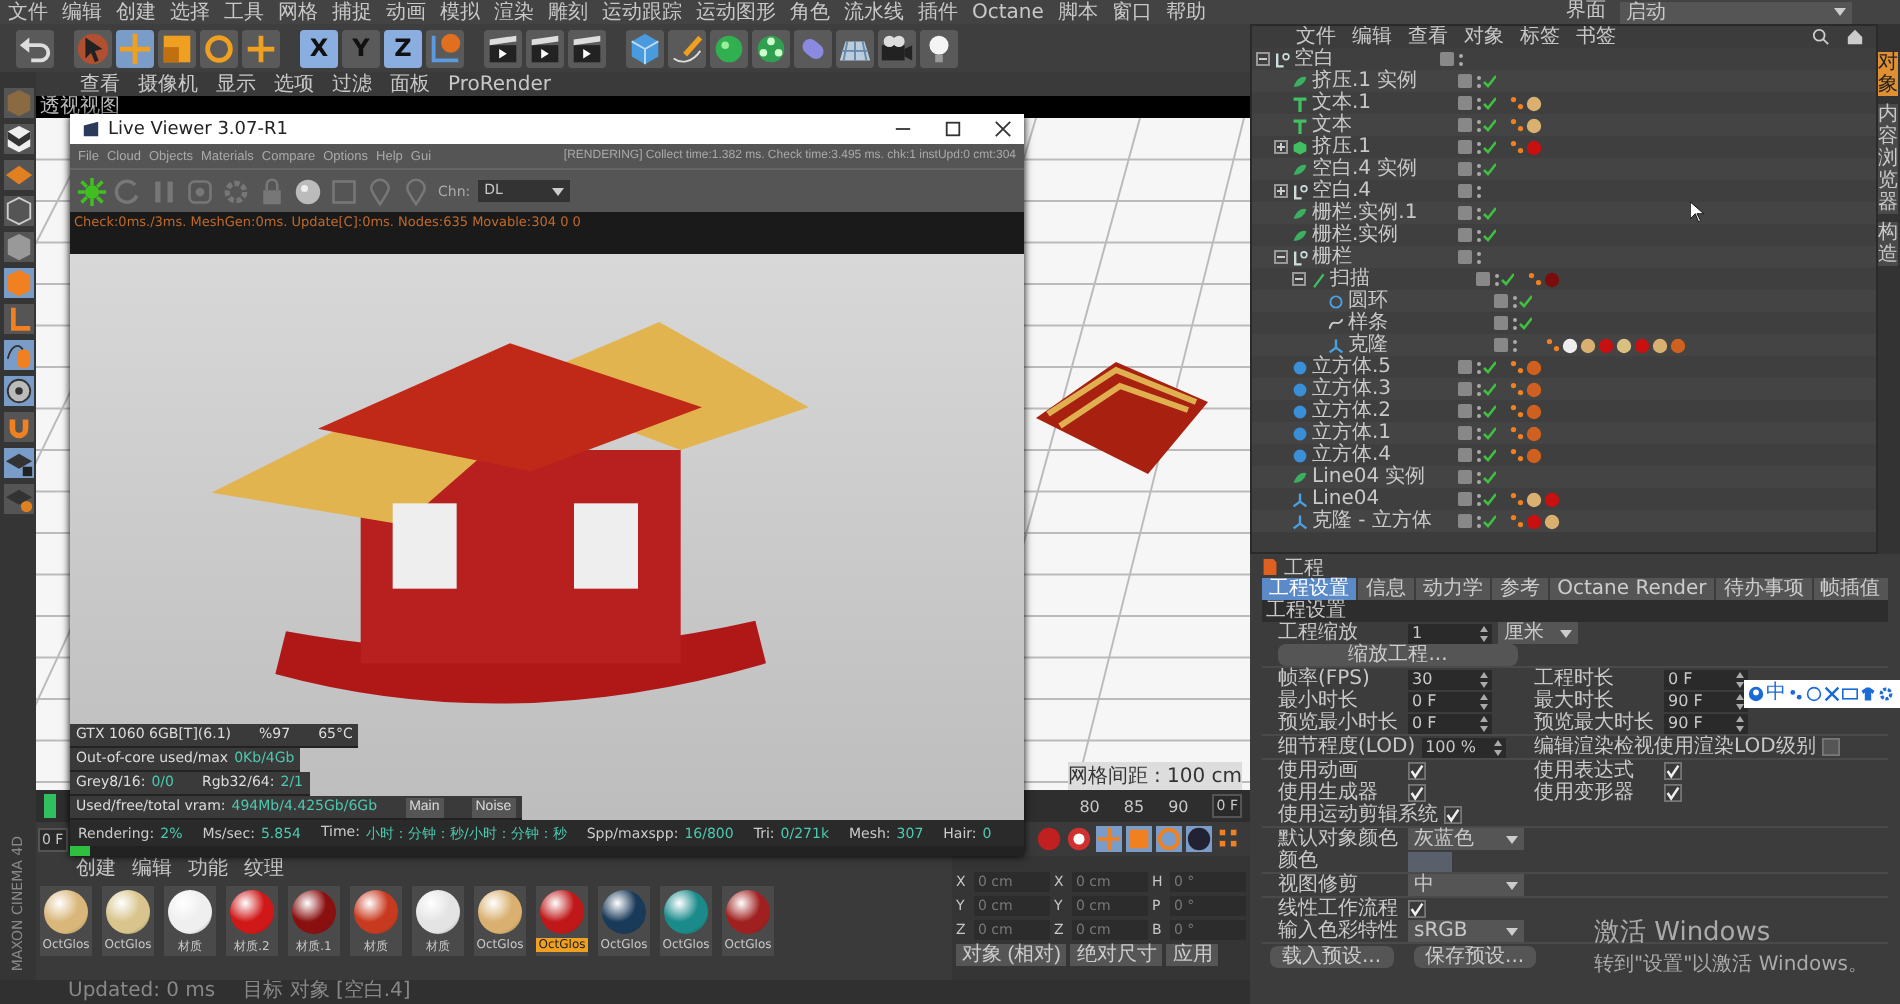 The image size is (1900, 1004). Describe the element at coordinates (28, 12) in the screenshot. I see `menu-item: 文件` at that location.